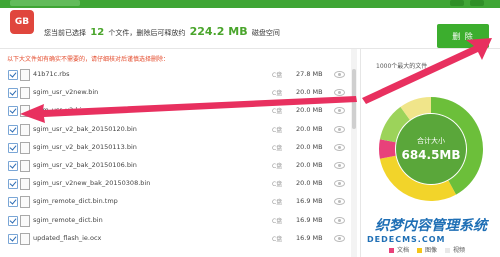 The image size is (500, 257). What do you see at coordinates (180, 93) in the screenshot?
I see `file-row: sgim_usr_v2new.bin C盘 20.0 MB` at bounding box center [180, 93].